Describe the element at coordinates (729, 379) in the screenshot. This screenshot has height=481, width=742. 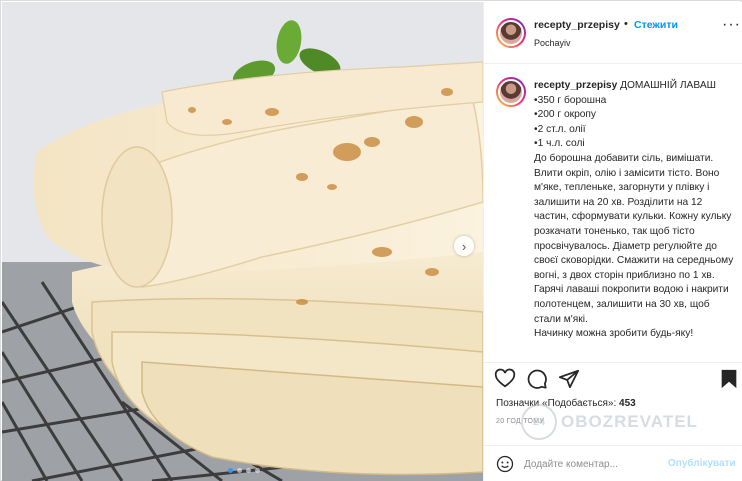
I see `bookmark-icon` at that location.